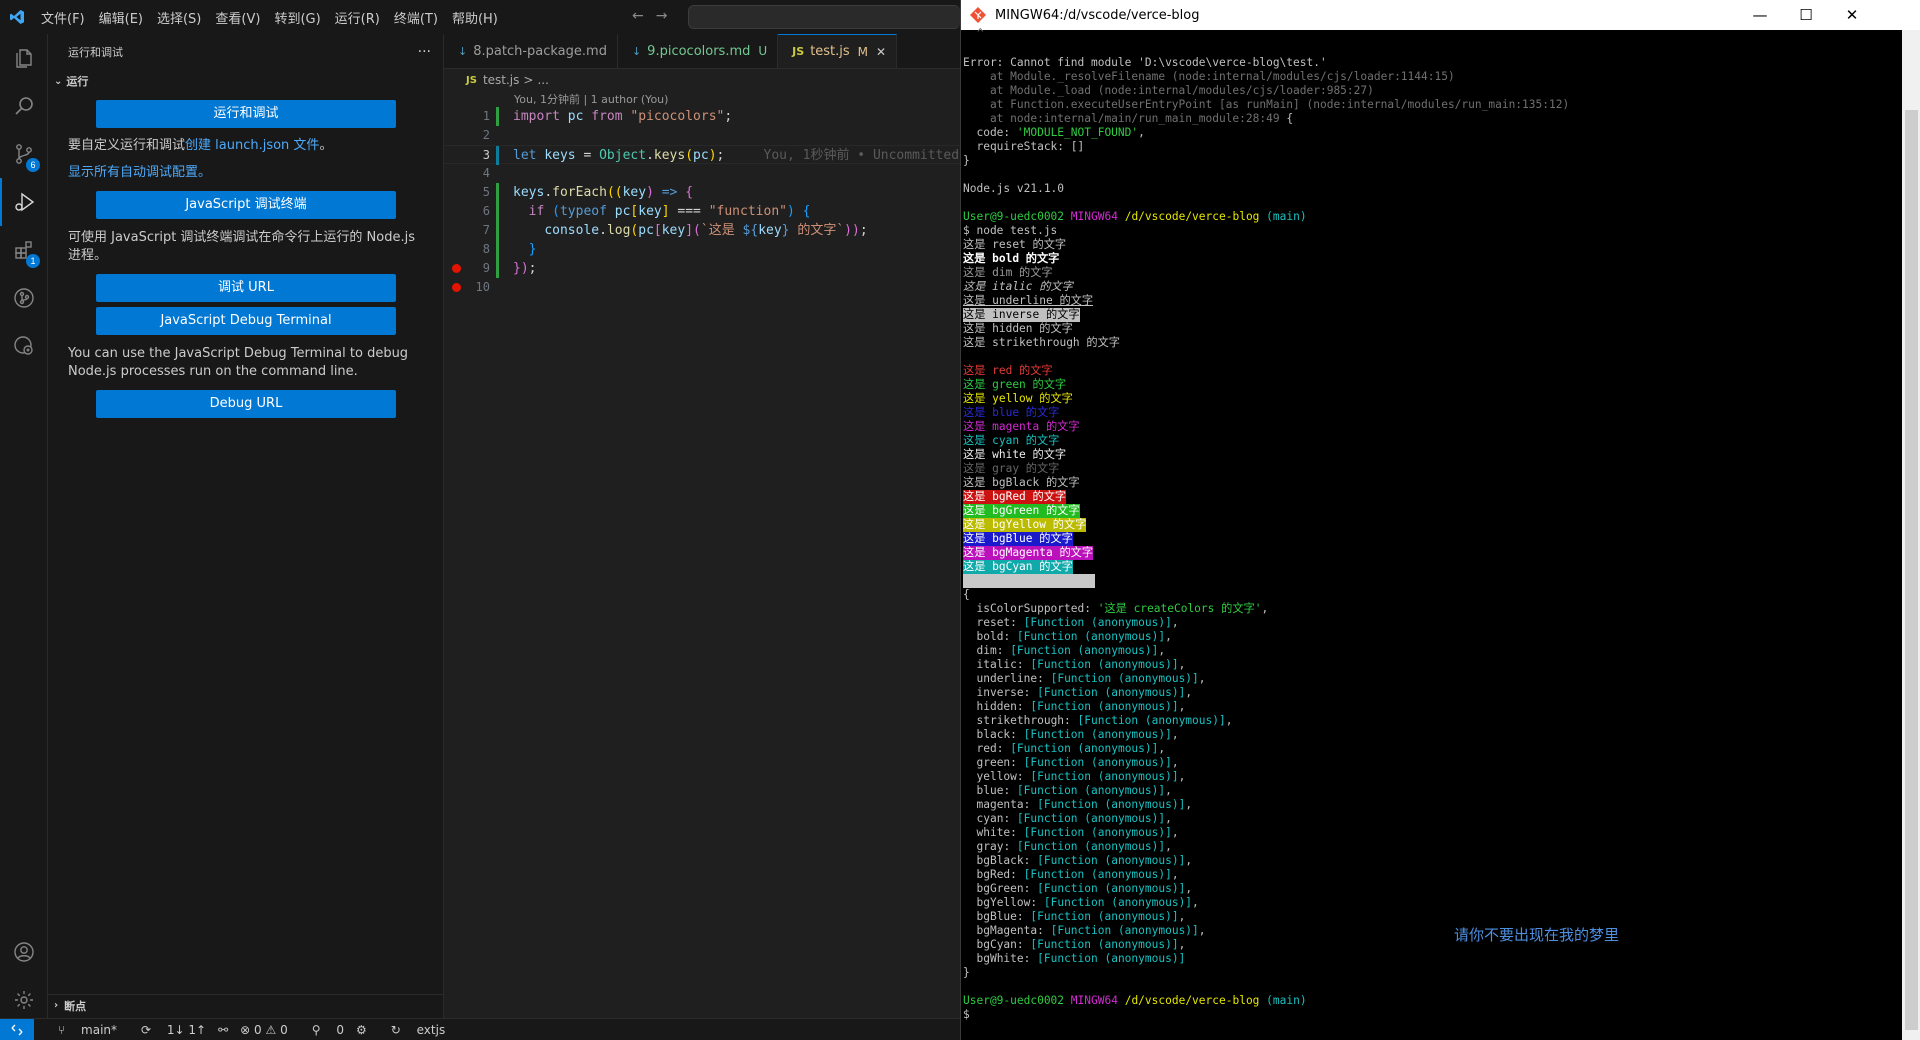 The width and height of the screenshot is (1920, 1040). I want to click on code-token: ], so click(665, 211).